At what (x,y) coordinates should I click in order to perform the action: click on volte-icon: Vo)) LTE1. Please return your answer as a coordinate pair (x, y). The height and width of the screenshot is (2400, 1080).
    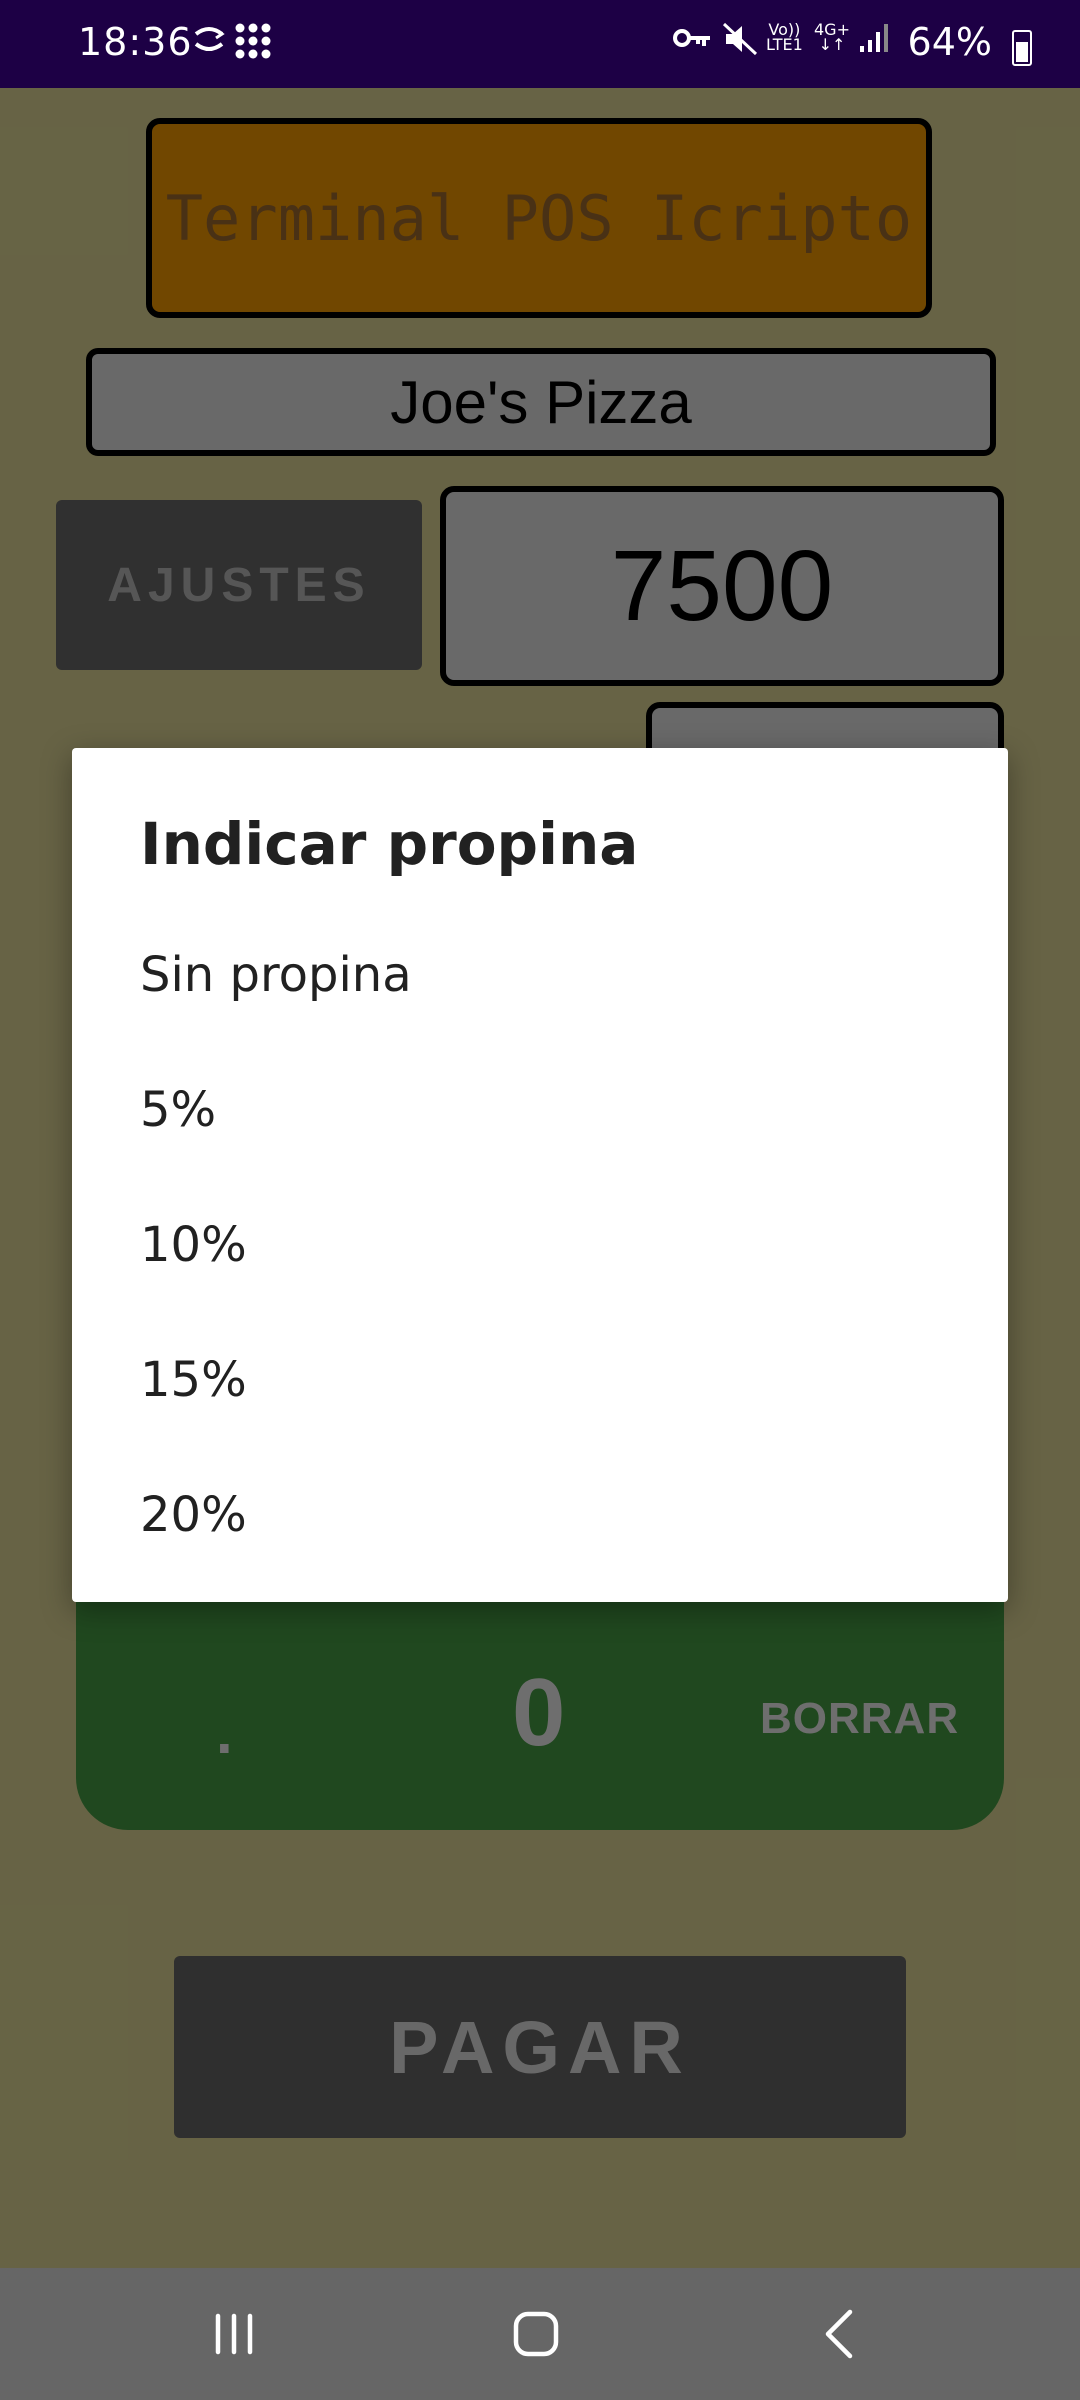
    Looking at the image, I should click on (784, 37).